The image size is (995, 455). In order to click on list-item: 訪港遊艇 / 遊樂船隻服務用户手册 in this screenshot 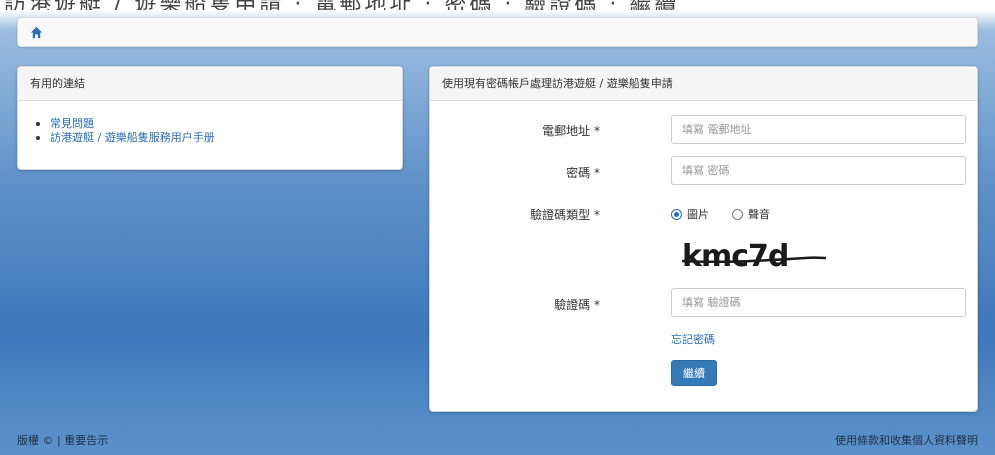, I will do `click(219, 138)`.